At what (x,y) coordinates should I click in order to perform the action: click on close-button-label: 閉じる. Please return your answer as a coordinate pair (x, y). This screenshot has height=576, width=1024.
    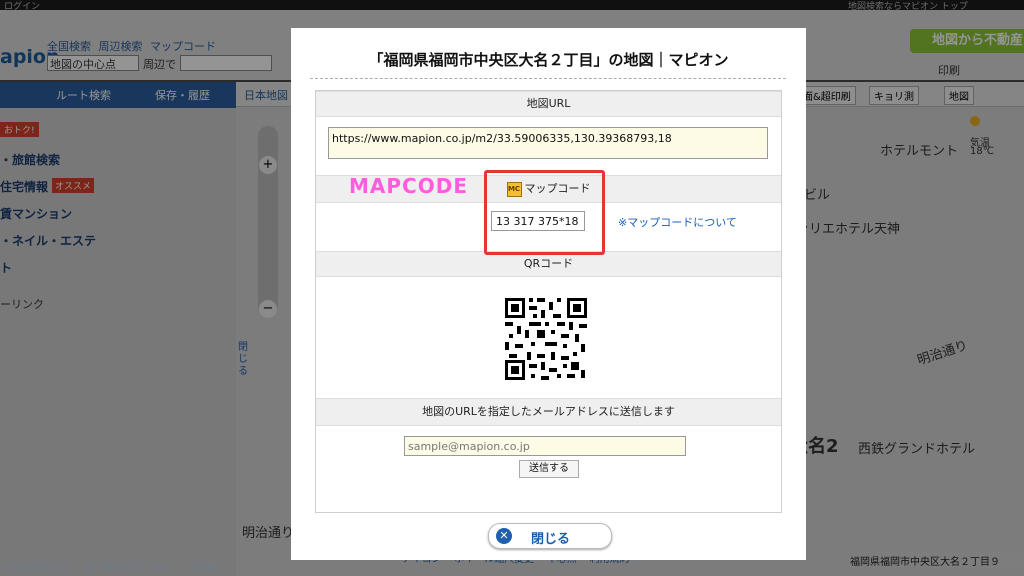
    Looking at the image, I should click on (551, 539).